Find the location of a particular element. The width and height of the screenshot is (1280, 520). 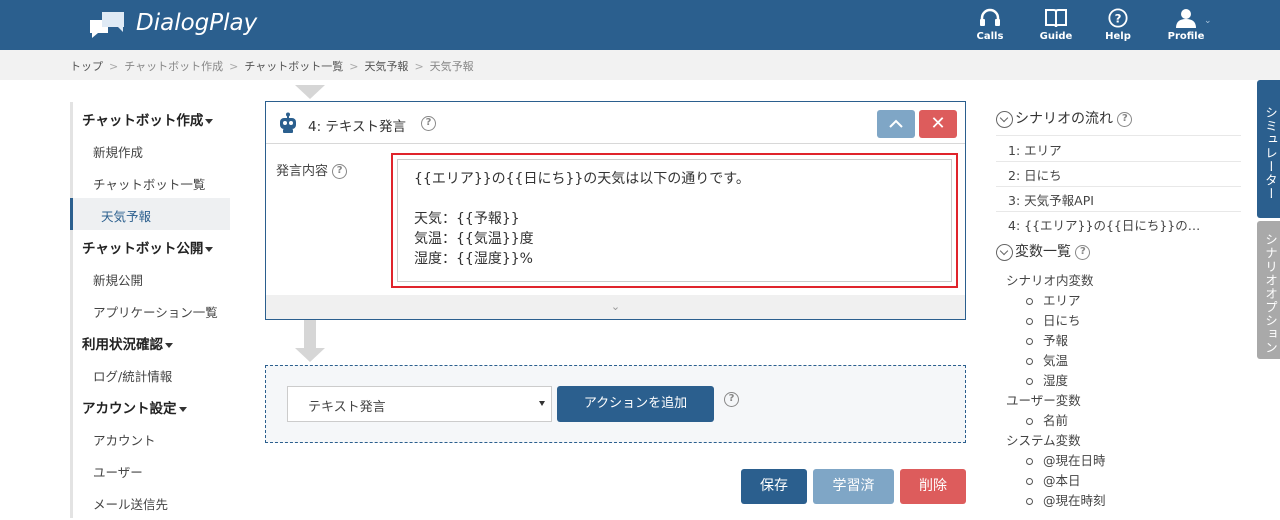

flow-item-label: 2: 日にち is located at coordinates (1035, 175).